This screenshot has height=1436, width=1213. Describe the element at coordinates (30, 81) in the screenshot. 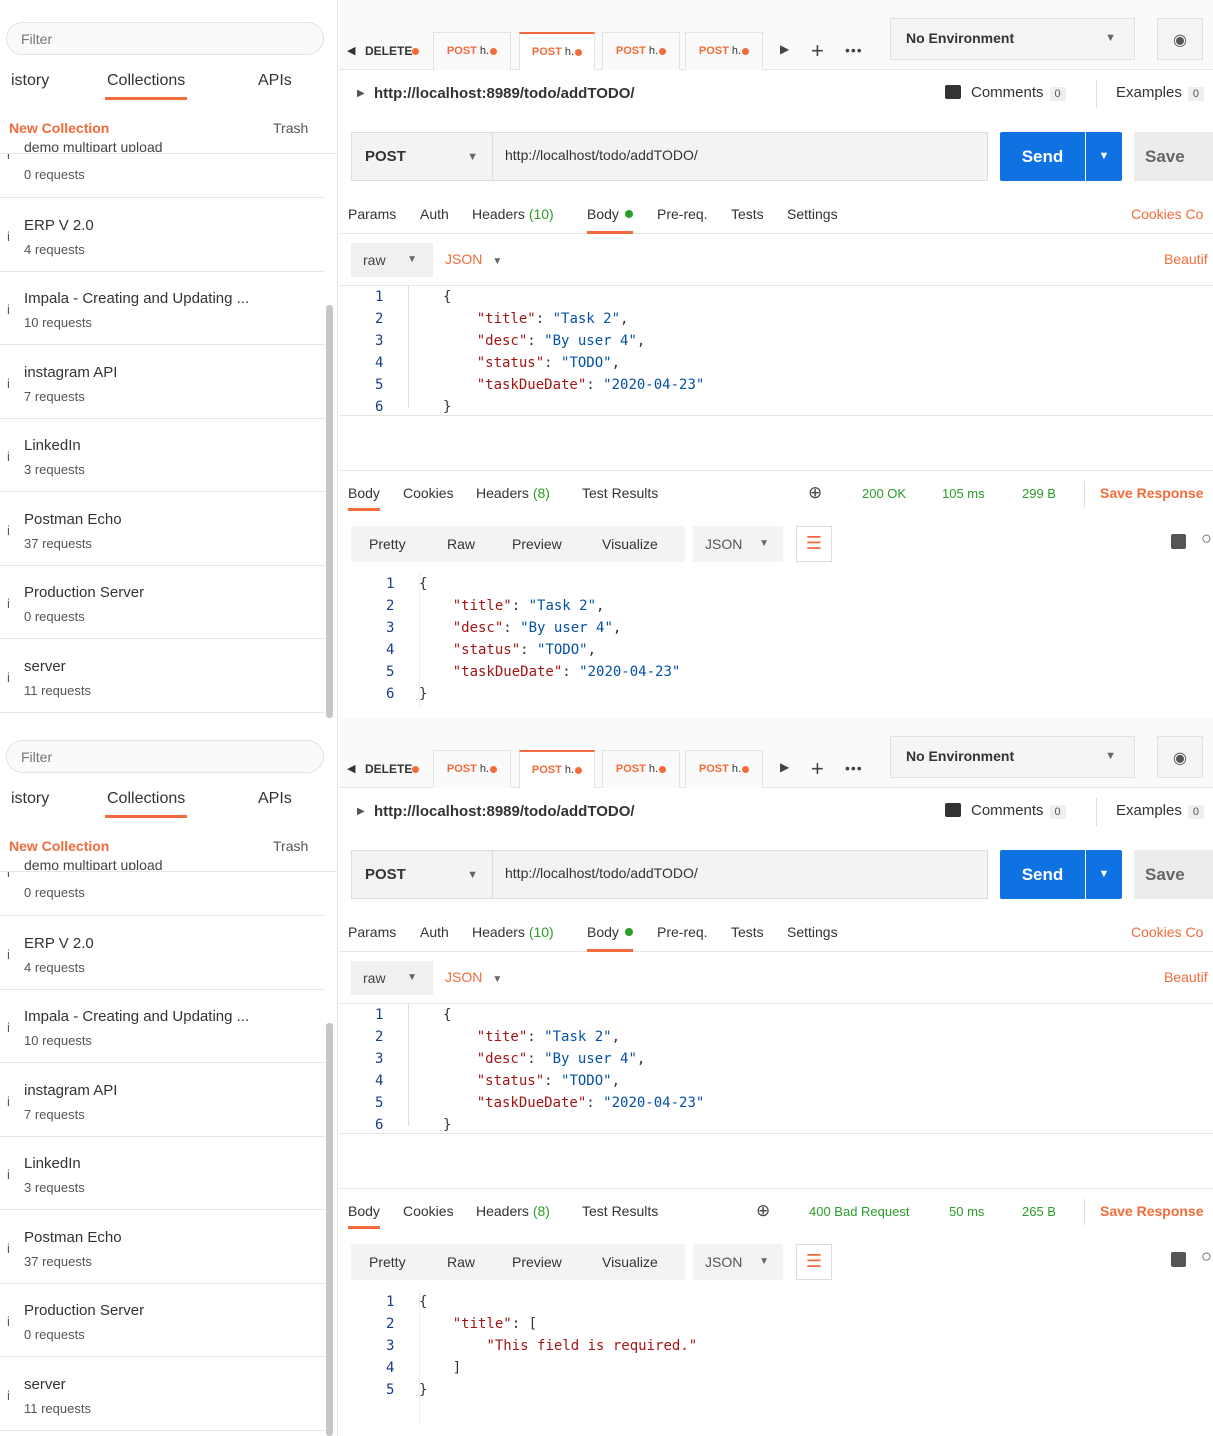

I see `tab-history: istory` at that location.